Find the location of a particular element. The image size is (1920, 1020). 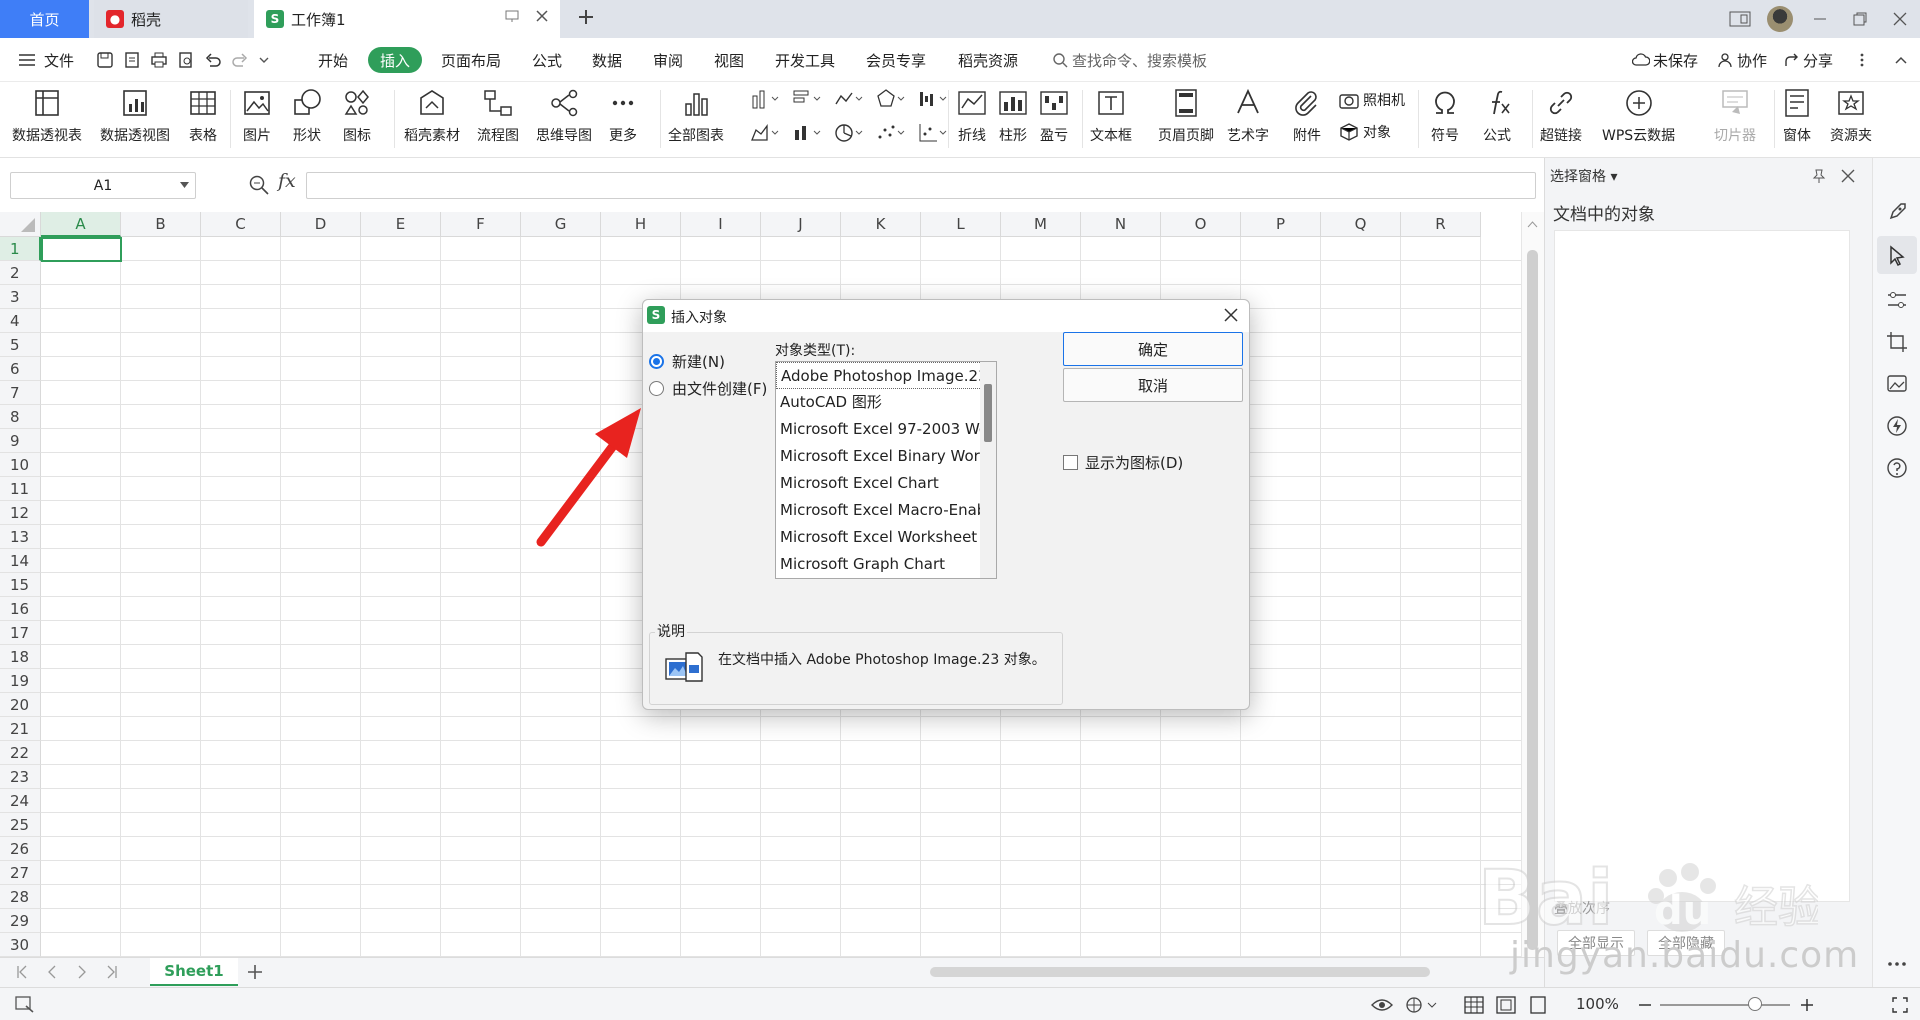

row-header: 28 is located at coordinates (20, 897).